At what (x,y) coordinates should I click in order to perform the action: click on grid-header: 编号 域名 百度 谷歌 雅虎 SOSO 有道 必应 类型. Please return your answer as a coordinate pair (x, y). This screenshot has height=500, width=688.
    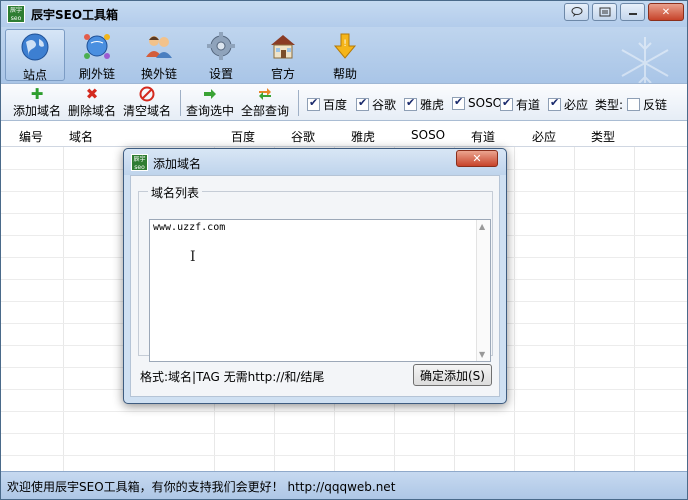
    Looking at the image, I should click on (344, 136).